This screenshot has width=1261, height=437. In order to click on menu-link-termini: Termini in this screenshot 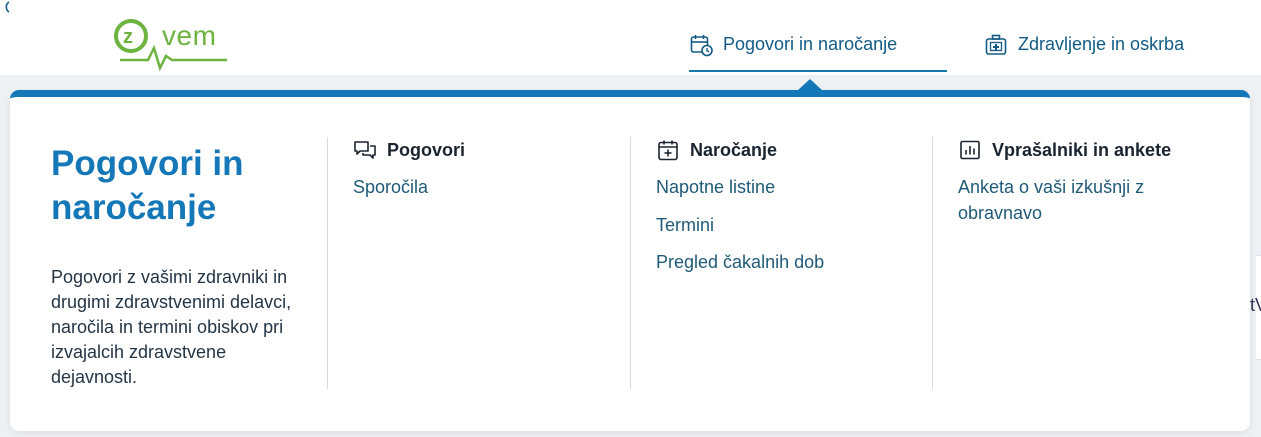, I will do `click(776, 225)`.